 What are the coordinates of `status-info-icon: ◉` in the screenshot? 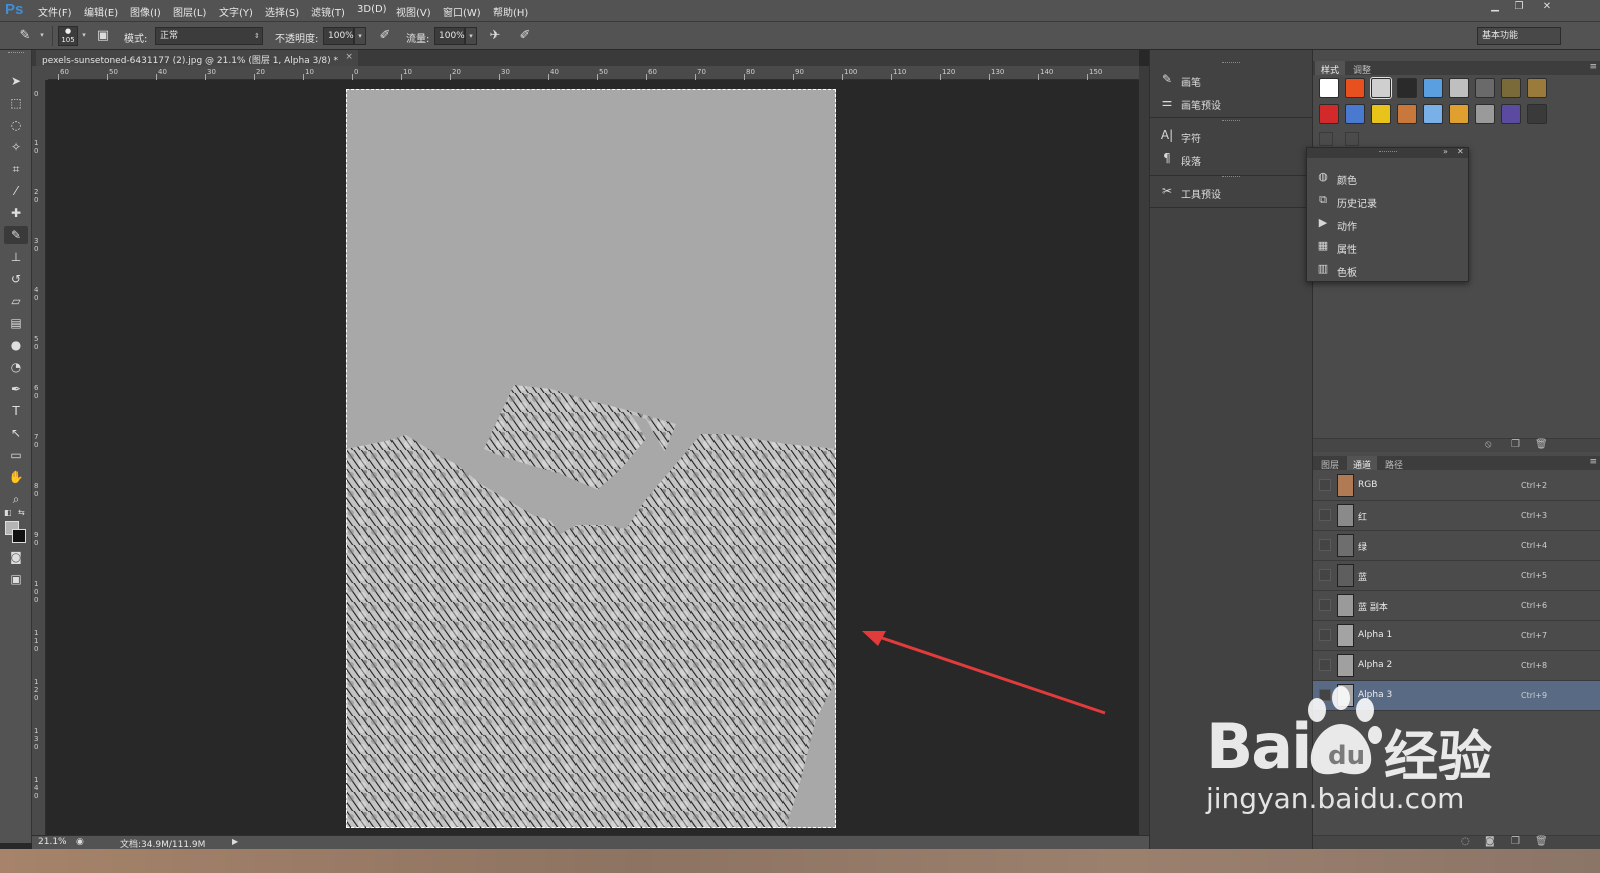 It's located at (80, 842).